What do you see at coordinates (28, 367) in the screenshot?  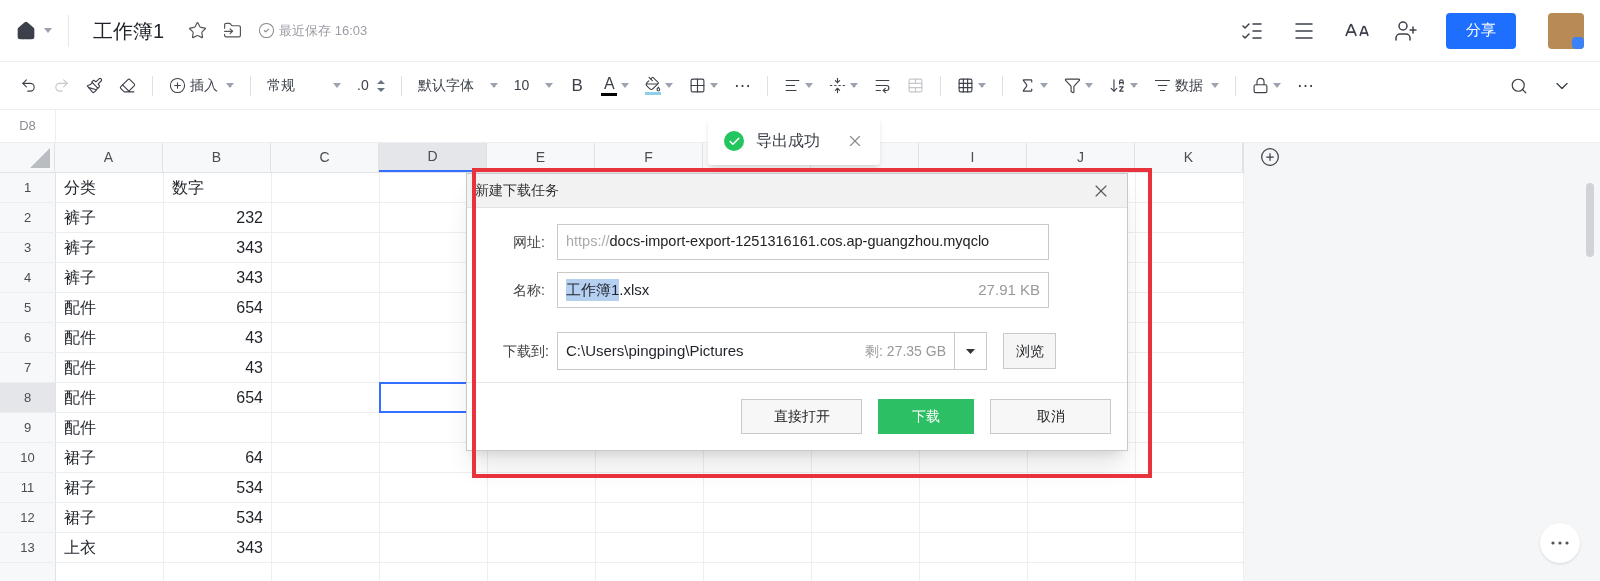 I see `row-header: 7` at bounding box center [28, 367].